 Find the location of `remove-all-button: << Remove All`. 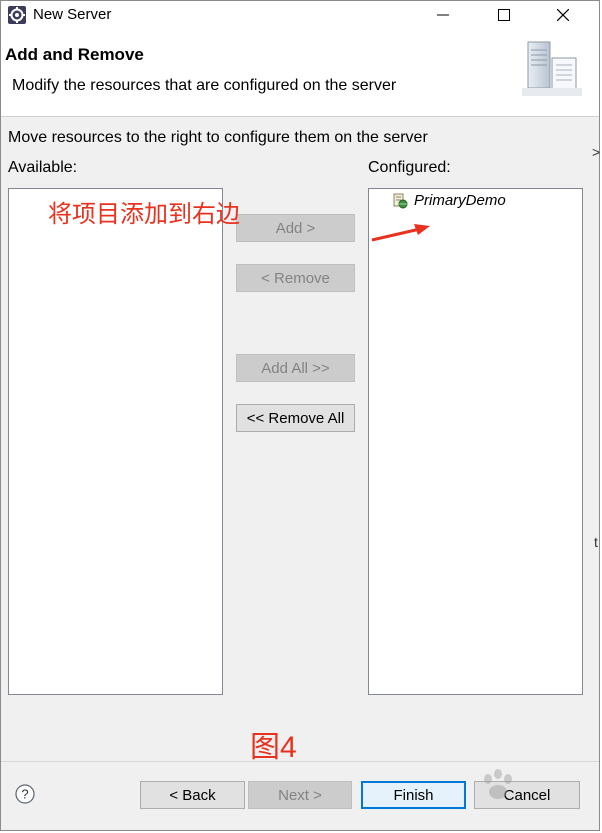

remove-all-button: << Remove All is located at coordinates (295, 418).